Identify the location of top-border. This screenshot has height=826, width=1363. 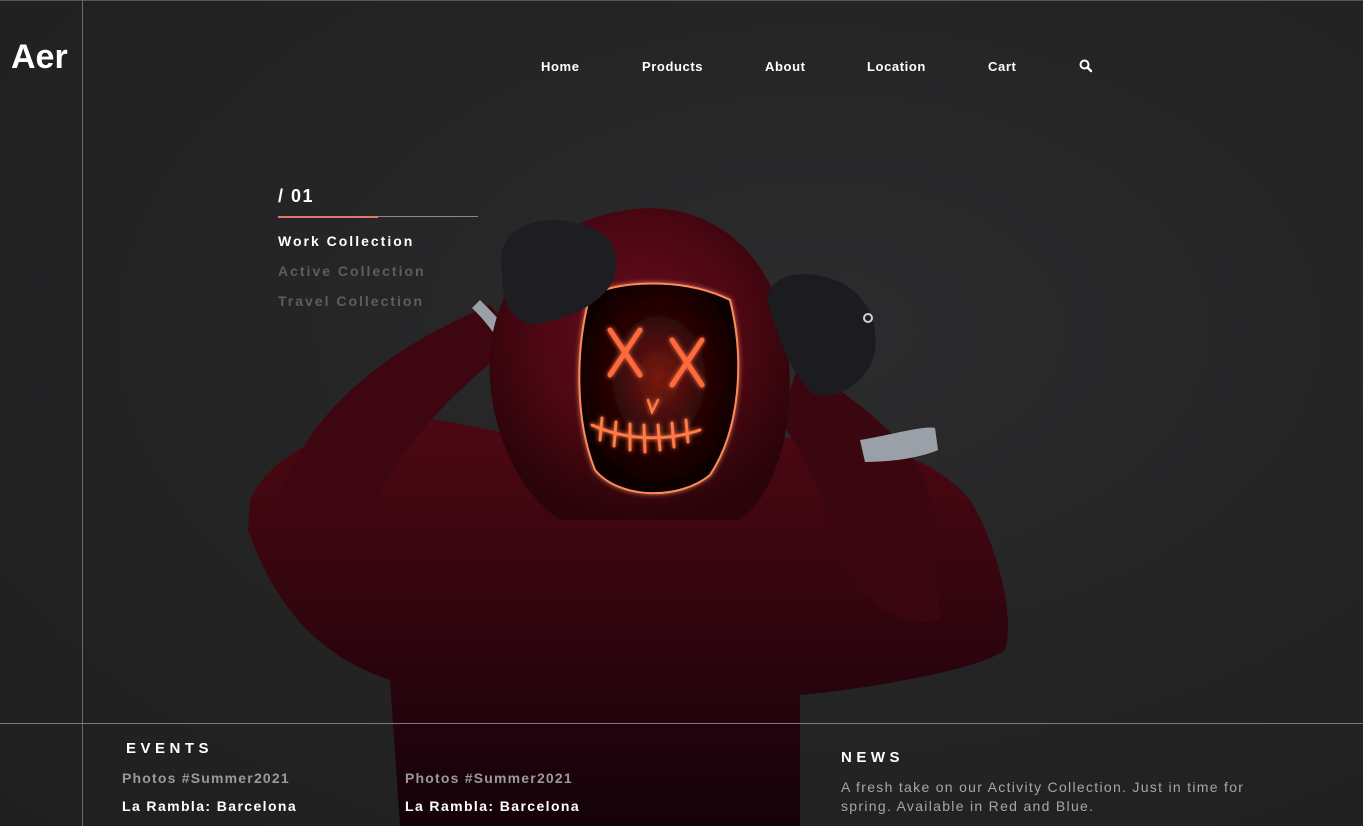
(681, 0).